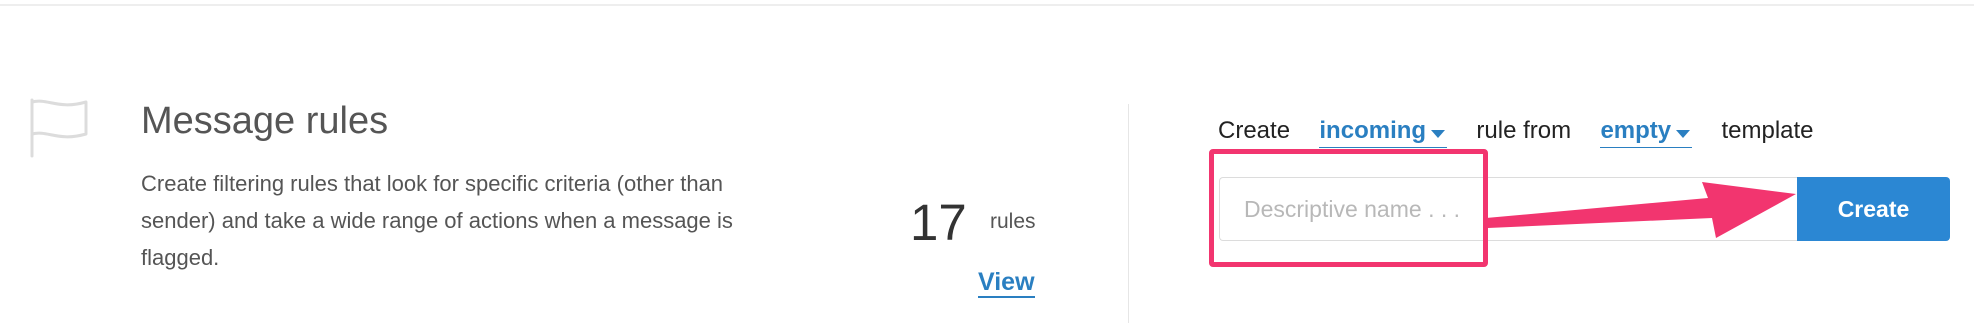  Describe the element at coordinates (938, 222) in the screenshot. I see `rules-count: 17` at that location.